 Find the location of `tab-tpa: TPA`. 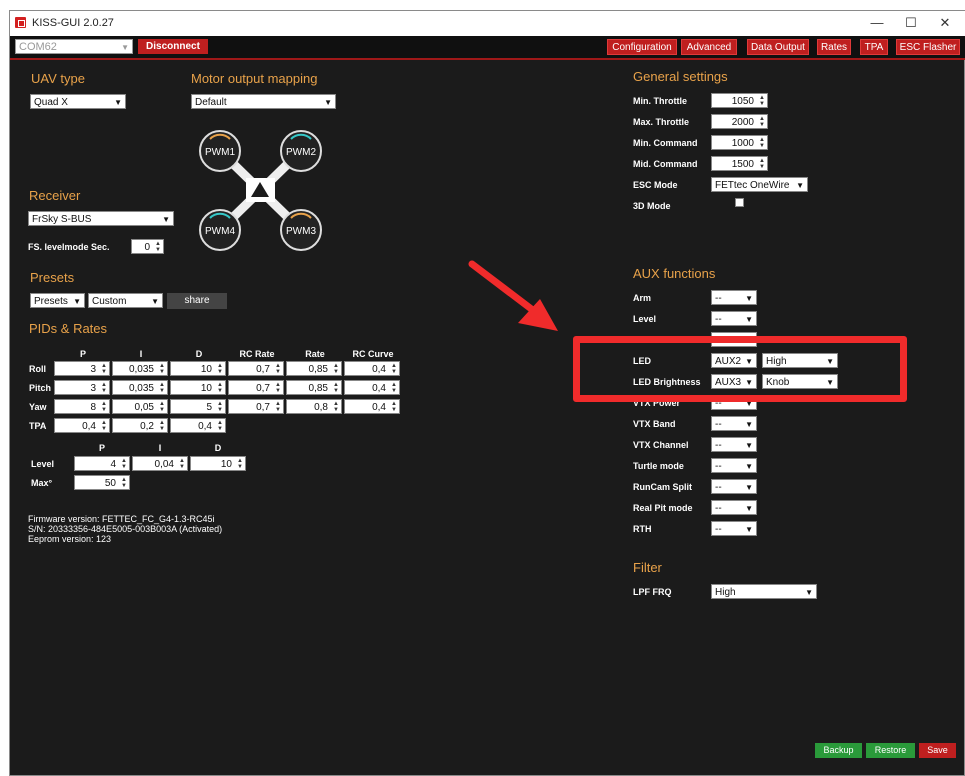

tab-tpa: TPA is located at coordinates (874, 47).